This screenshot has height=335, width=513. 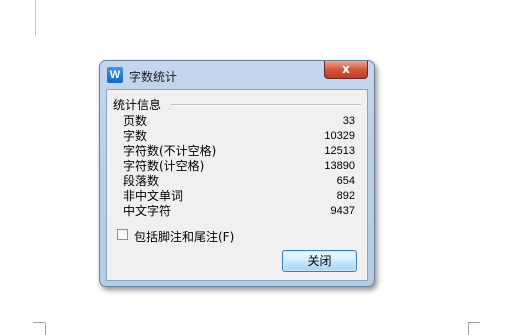 What do you see at coordinates (239, 196) in the screenshot?
I see `stat-row-non-chinese-words: 非中文单词 892` at bounding box center [239, 196].